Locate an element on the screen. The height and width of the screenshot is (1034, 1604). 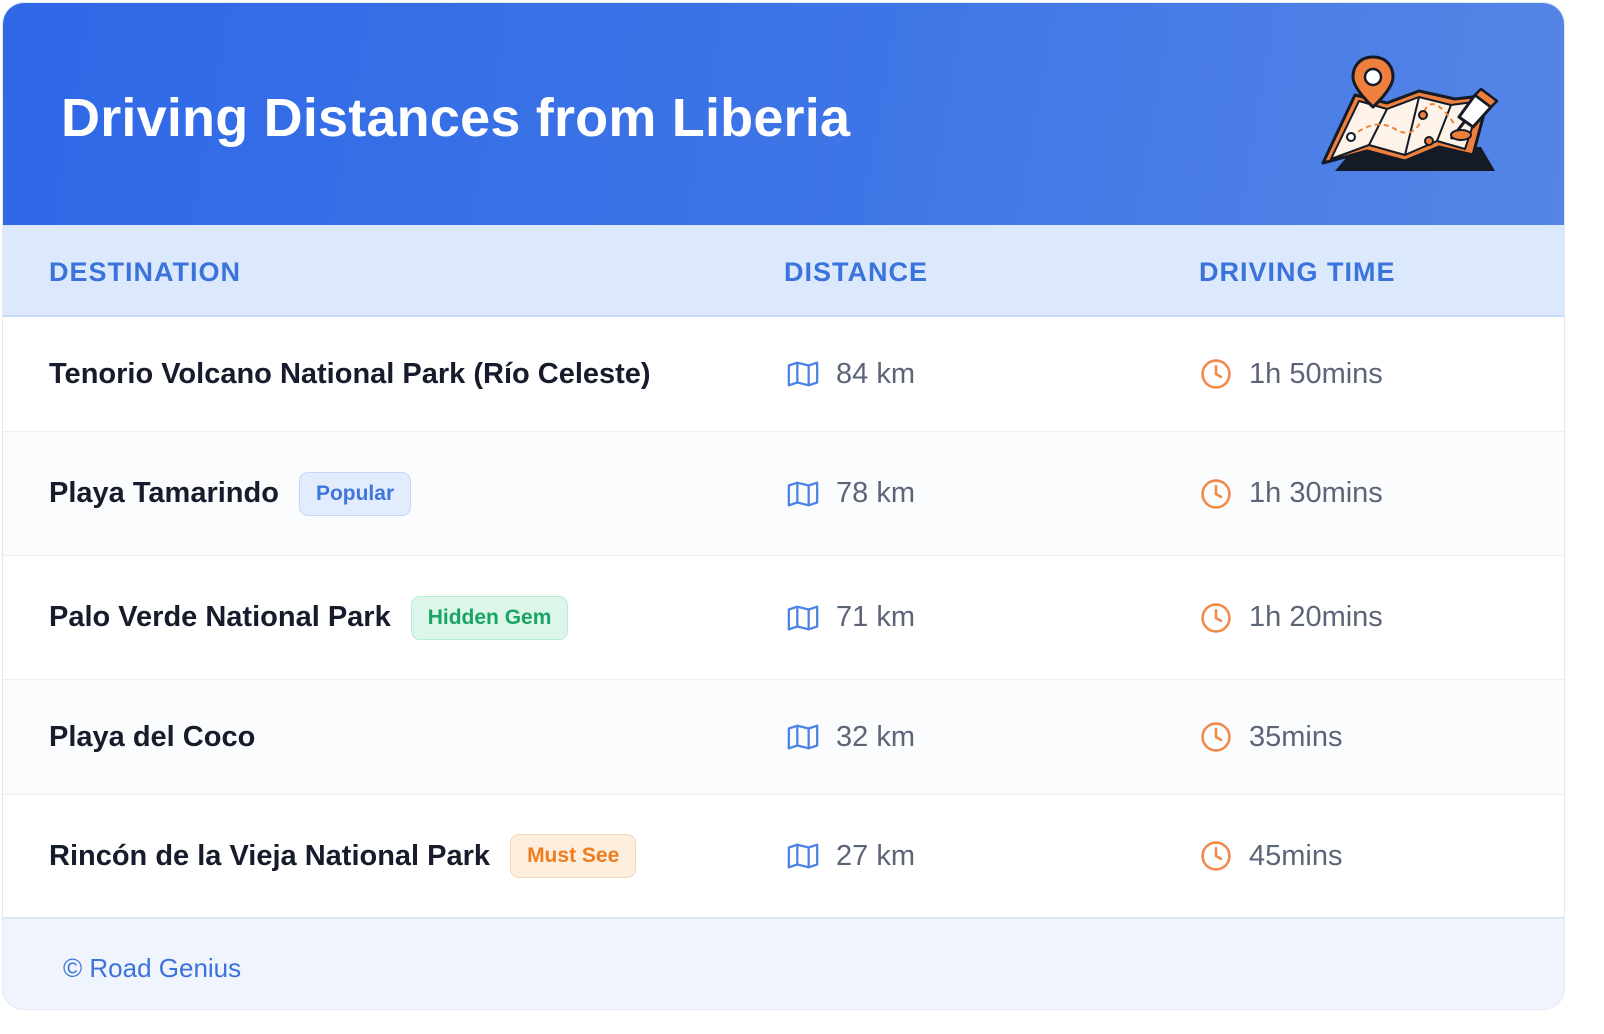
destination-name: Playa del Coco is located at coordinates (152, 736).